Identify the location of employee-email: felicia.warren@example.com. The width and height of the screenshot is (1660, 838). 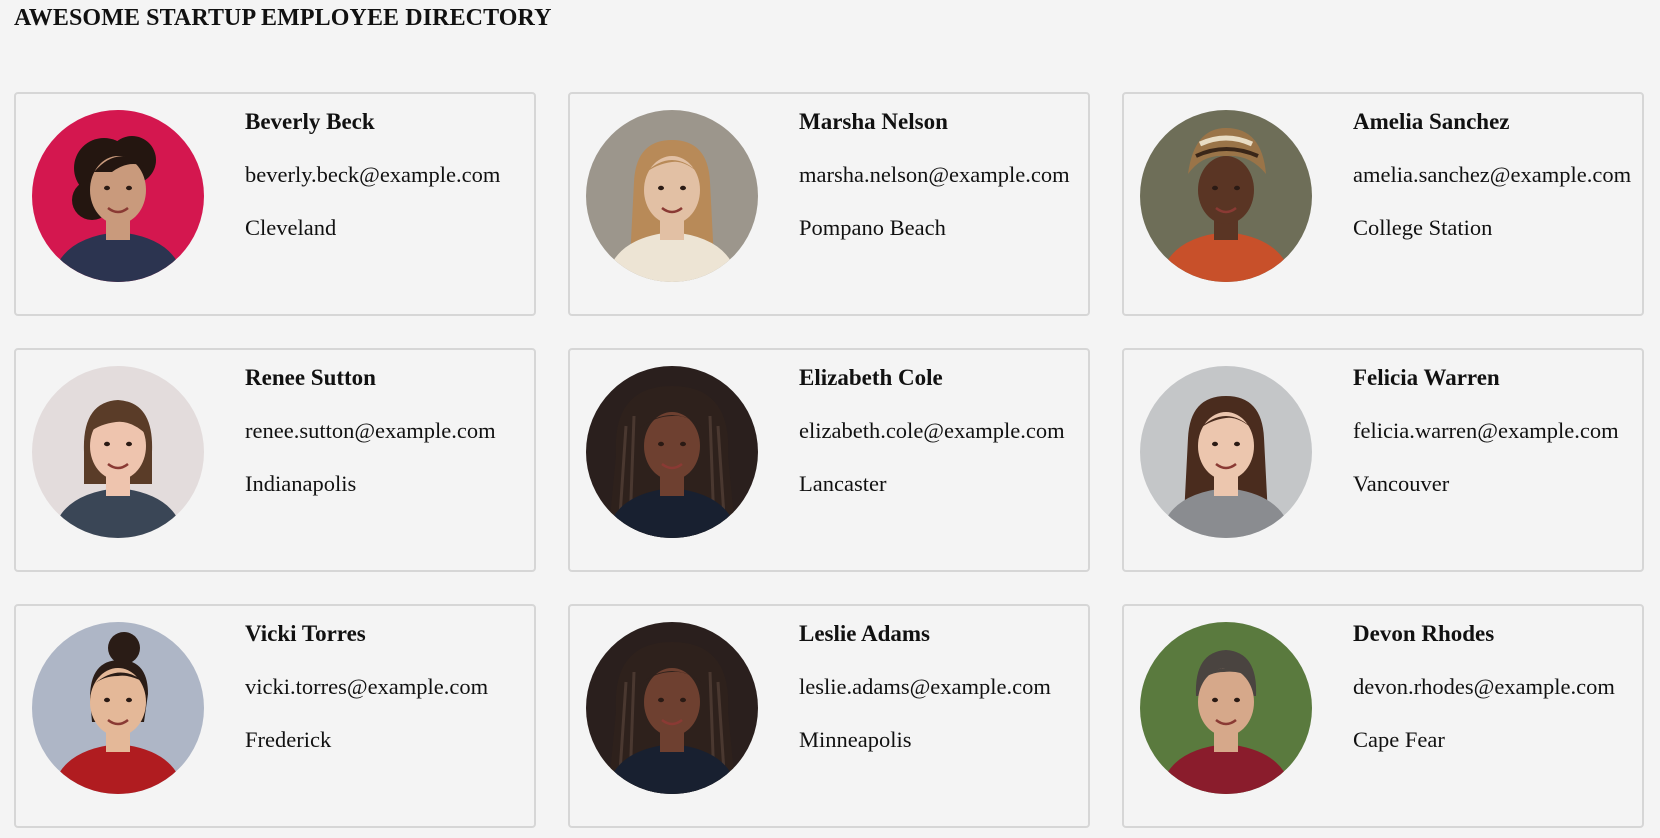
(1486, 431).